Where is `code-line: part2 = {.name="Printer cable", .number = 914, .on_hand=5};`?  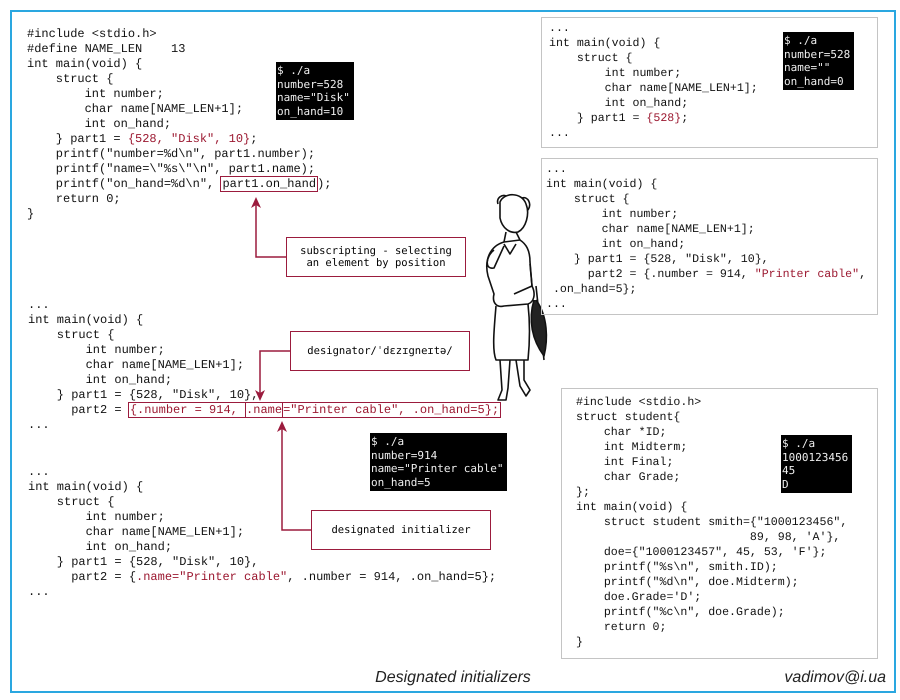
code-line: part2 = {.name="Printer cable", .number = 914, .on_hand=5}; is located at coordinates (283, 577).